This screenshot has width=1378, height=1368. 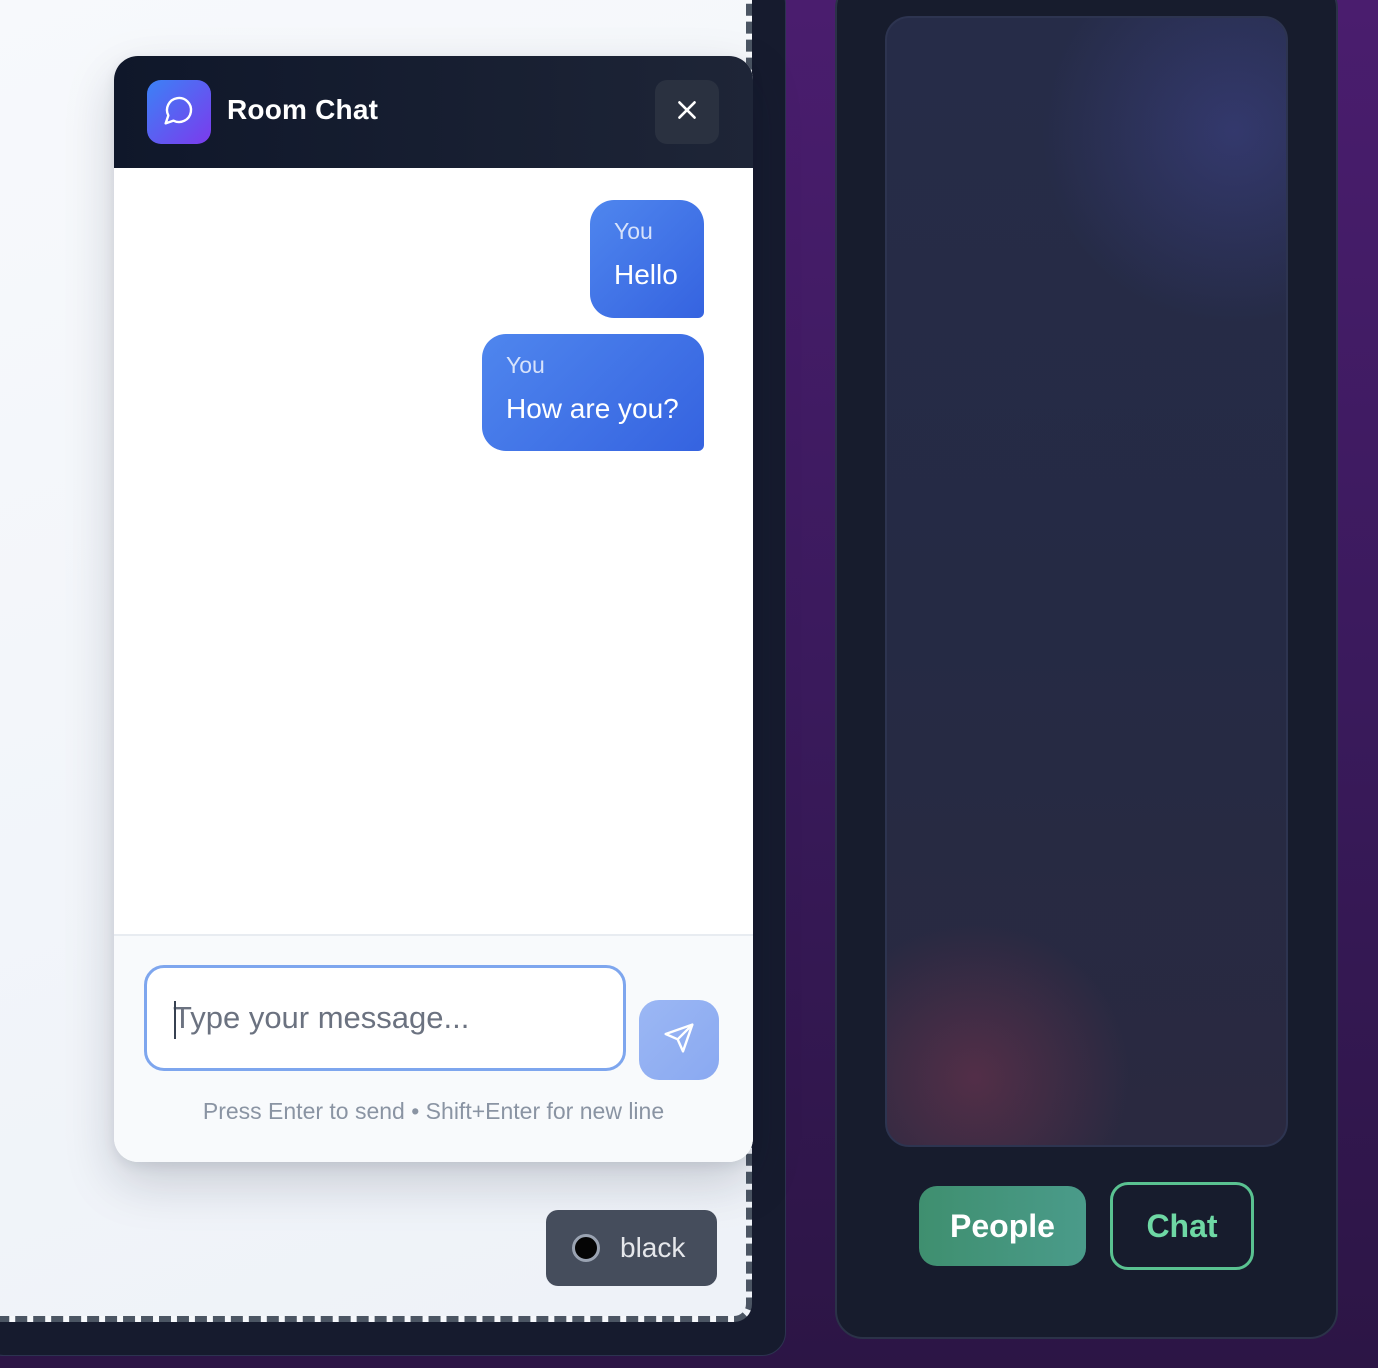 I want to click on message-input, so click(x=385, y=1018).